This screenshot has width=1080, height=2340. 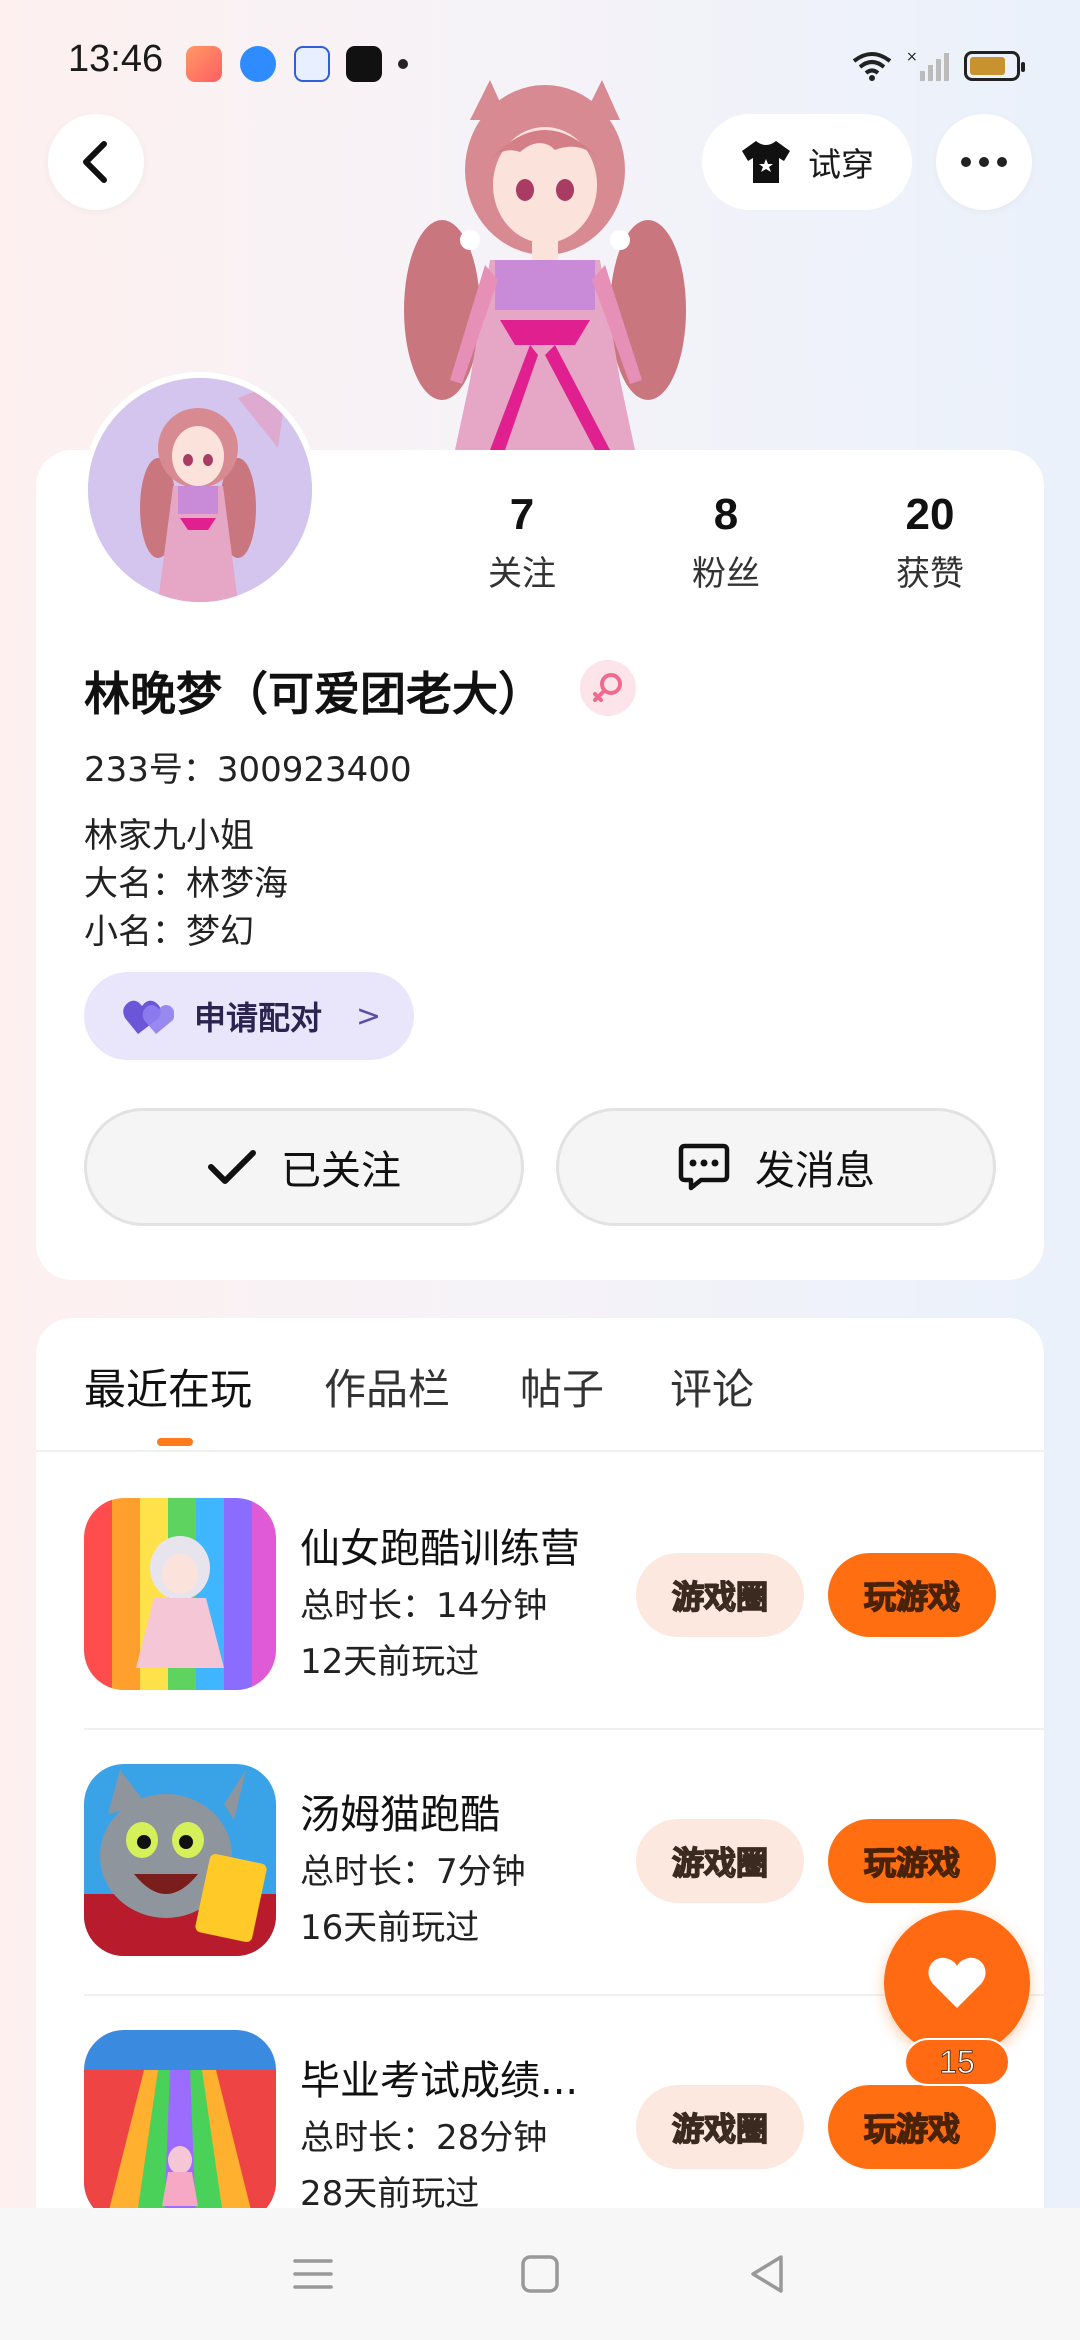 What do you see at coordinates (169, 932) in the screenshot?
I see `bio-line-3: 小名：梦幻` at bounding box center [169, 932].